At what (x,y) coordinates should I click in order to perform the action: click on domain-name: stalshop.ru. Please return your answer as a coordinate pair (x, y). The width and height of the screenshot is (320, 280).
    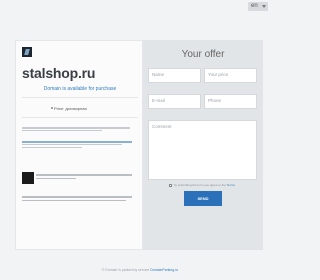
    Looking at the image, I should click on (59, 73).